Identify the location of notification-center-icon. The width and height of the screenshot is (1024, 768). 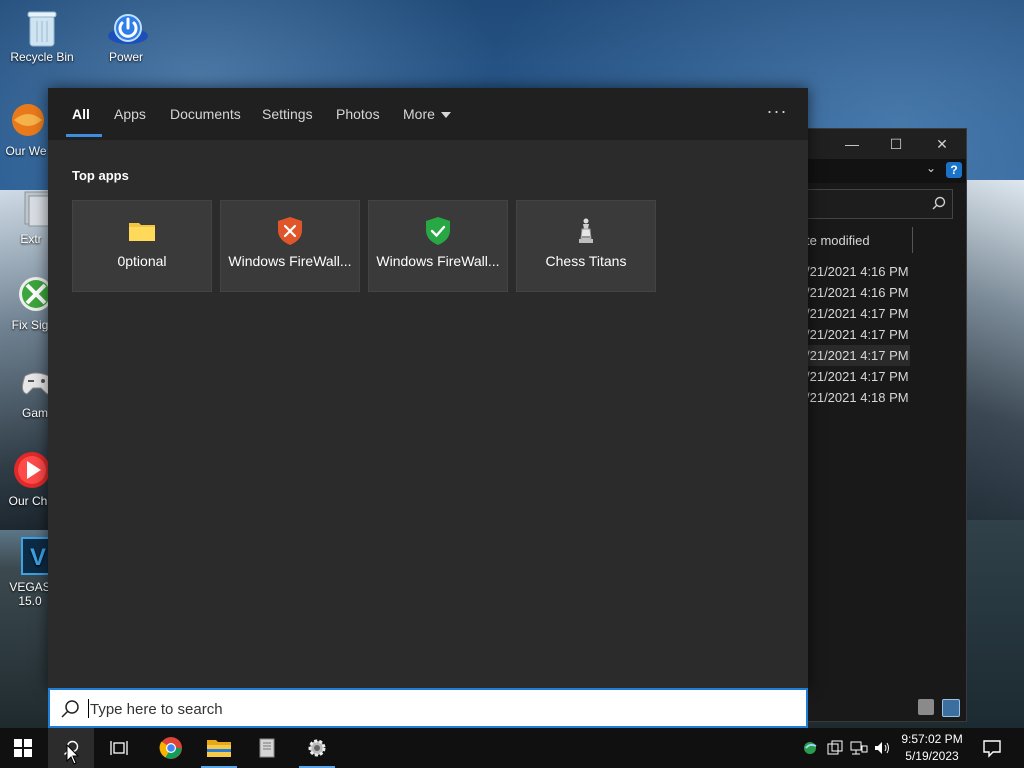
(992, 748).